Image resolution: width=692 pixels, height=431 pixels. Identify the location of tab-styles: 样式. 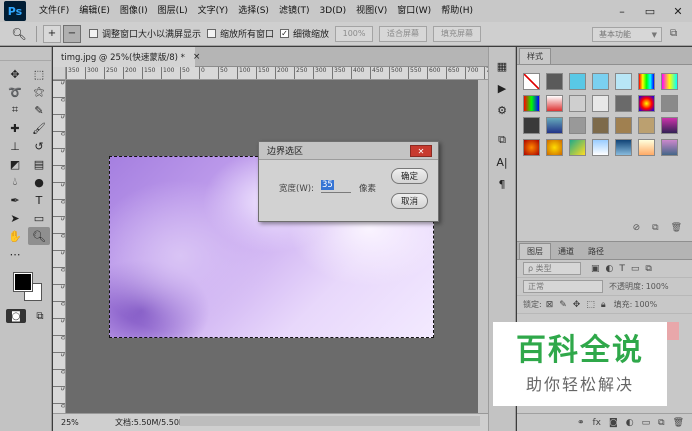
(535, 56).